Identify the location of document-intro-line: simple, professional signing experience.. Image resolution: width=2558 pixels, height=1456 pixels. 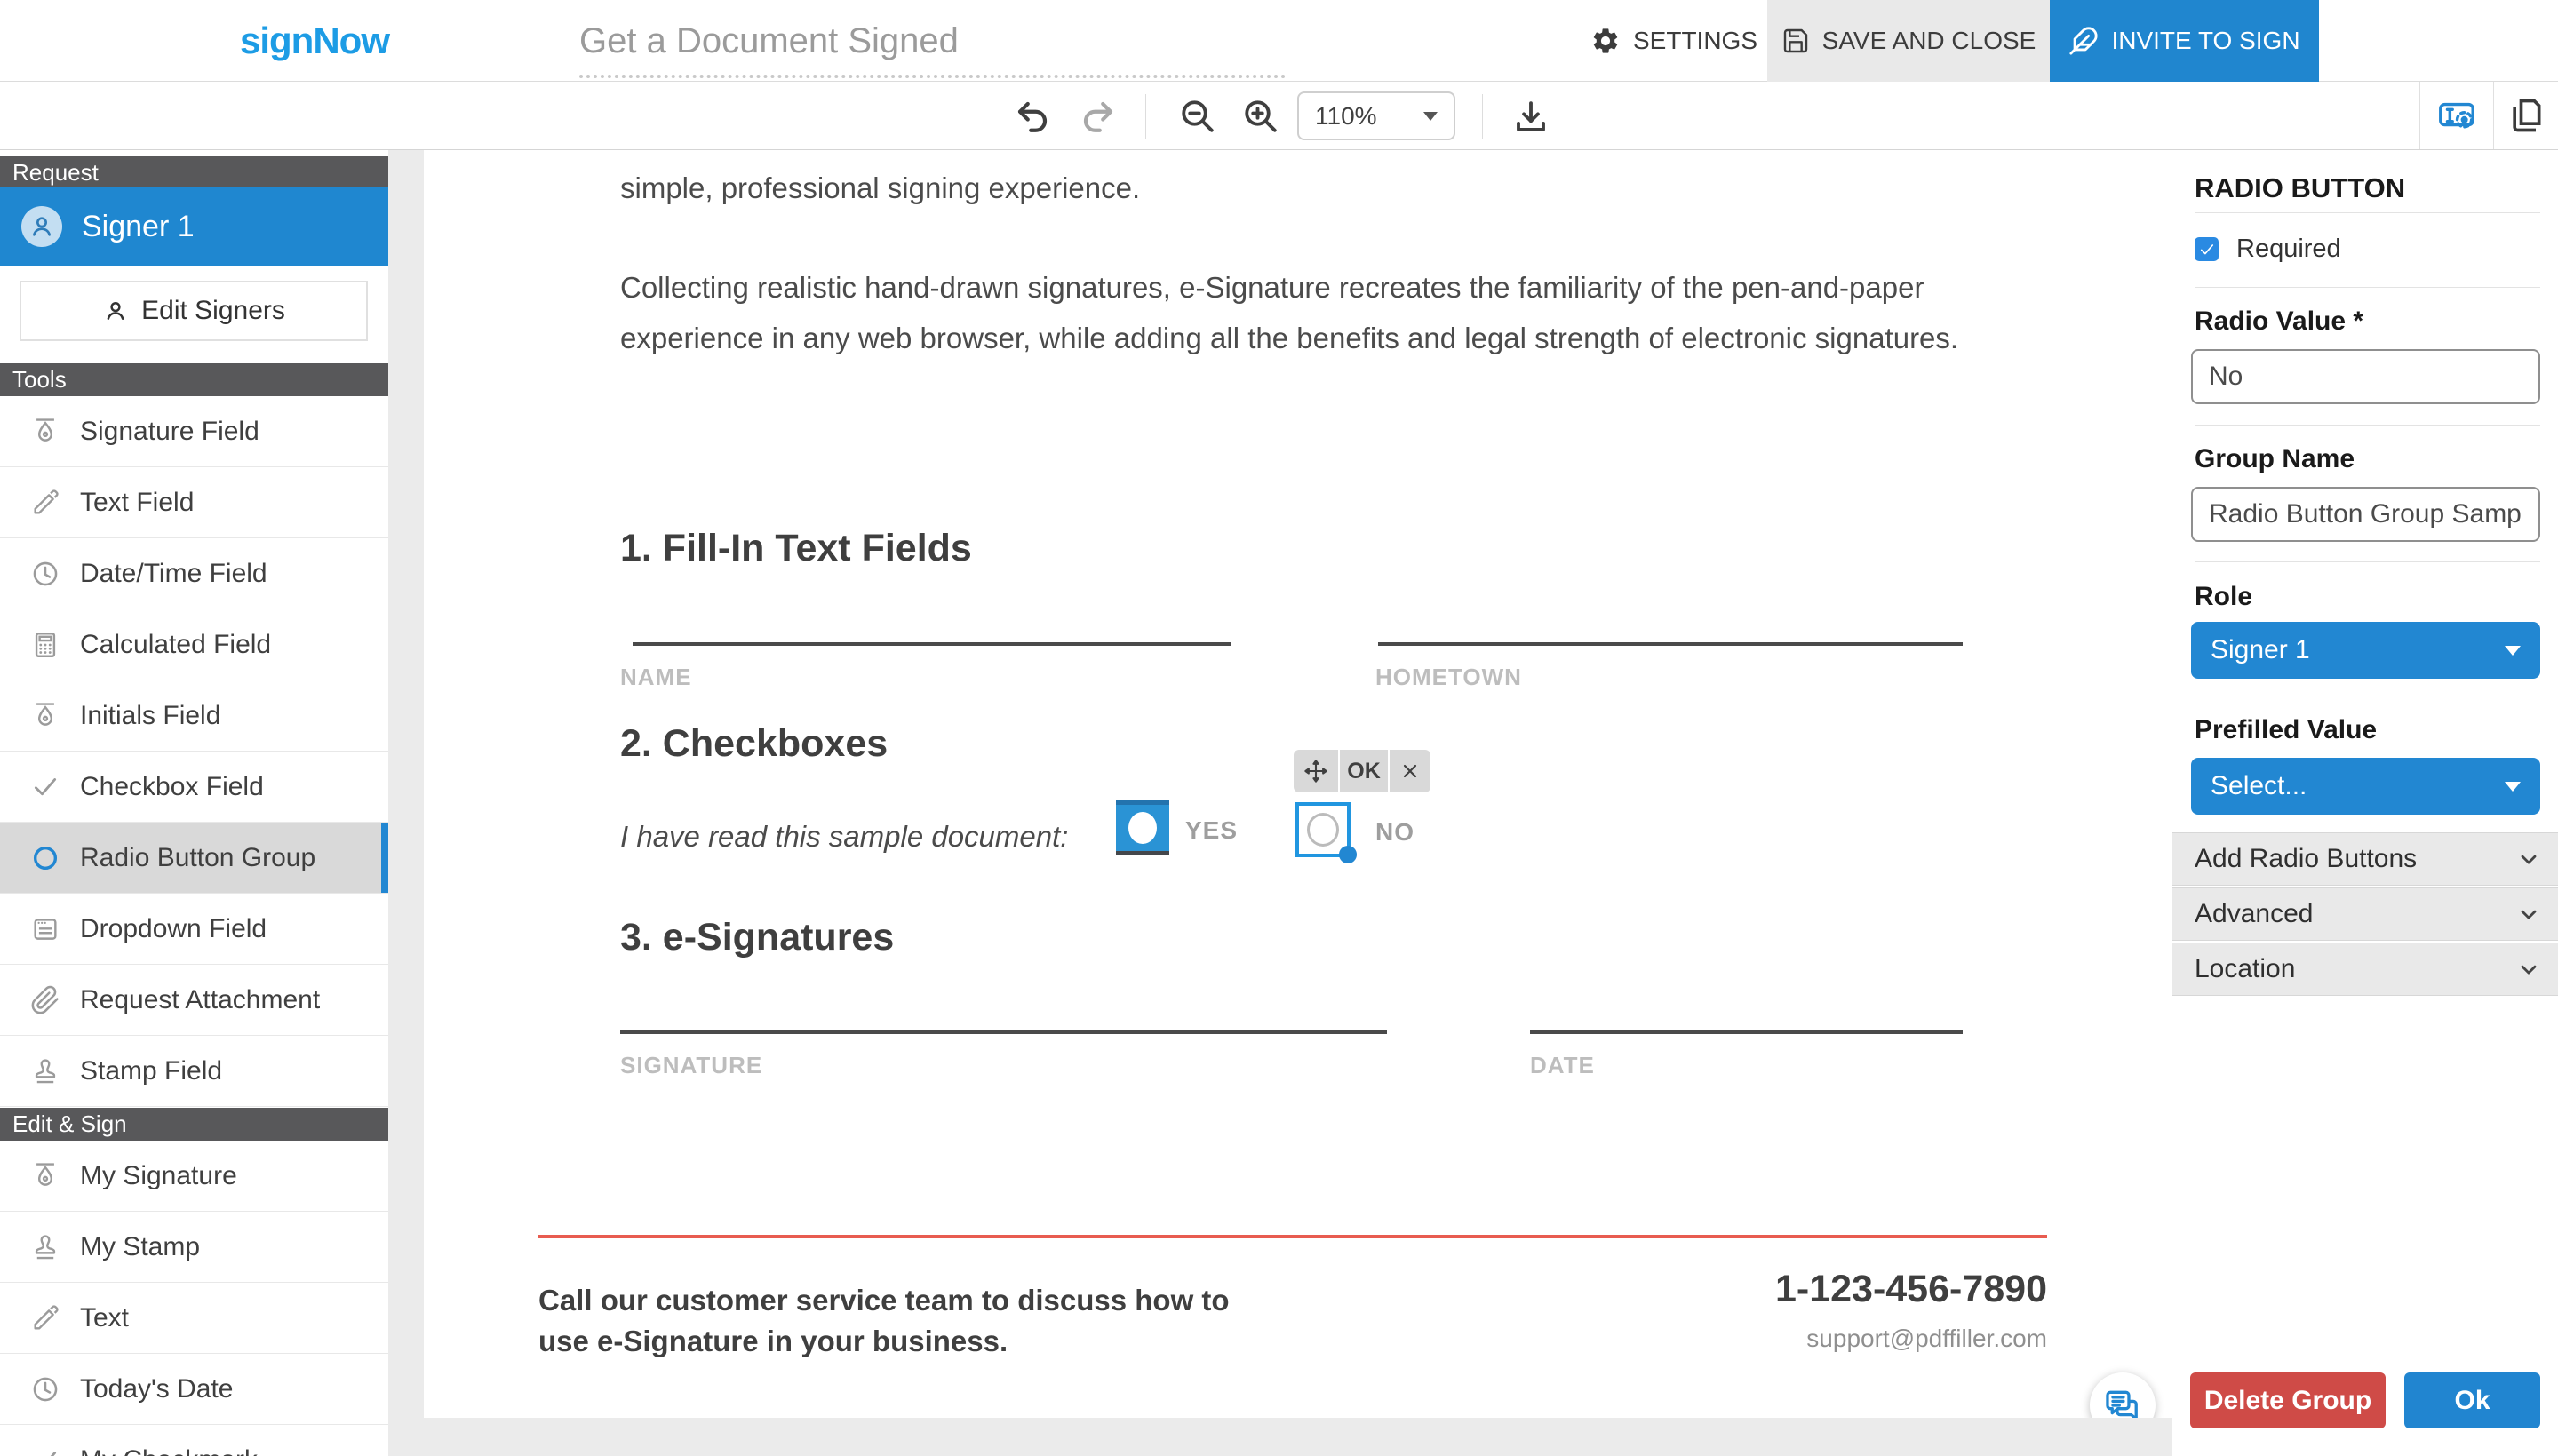
(880, 187).